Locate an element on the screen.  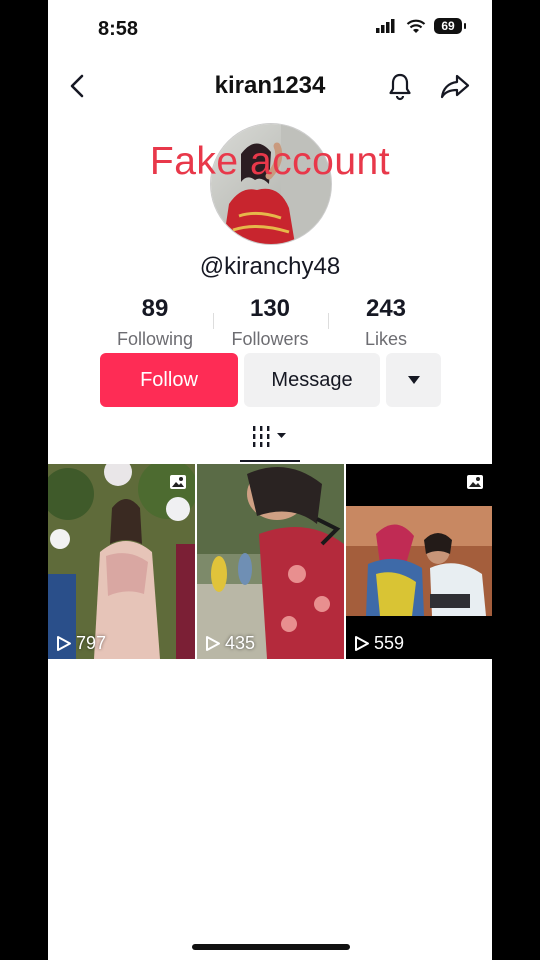
nav-bar: kiran1234 is located at coordinates (270, 86).